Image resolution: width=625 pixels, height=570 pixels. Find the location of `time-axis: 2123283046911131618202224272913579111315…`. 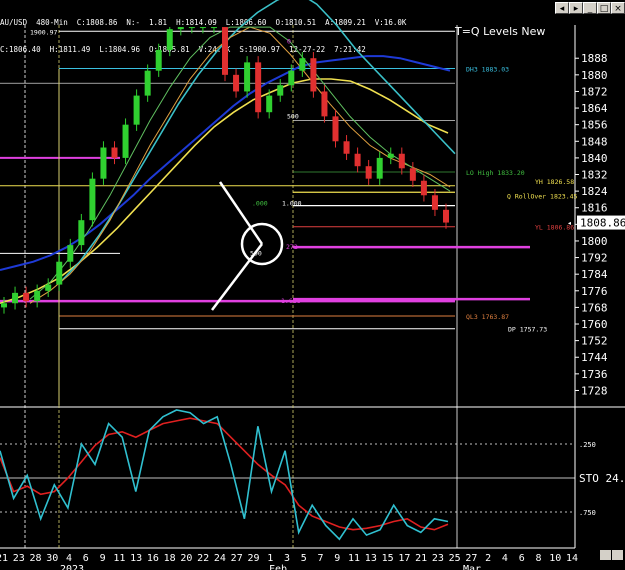

time-axis: 2123283046911131618202224272913579111315… is located at coordinates (311, 560).